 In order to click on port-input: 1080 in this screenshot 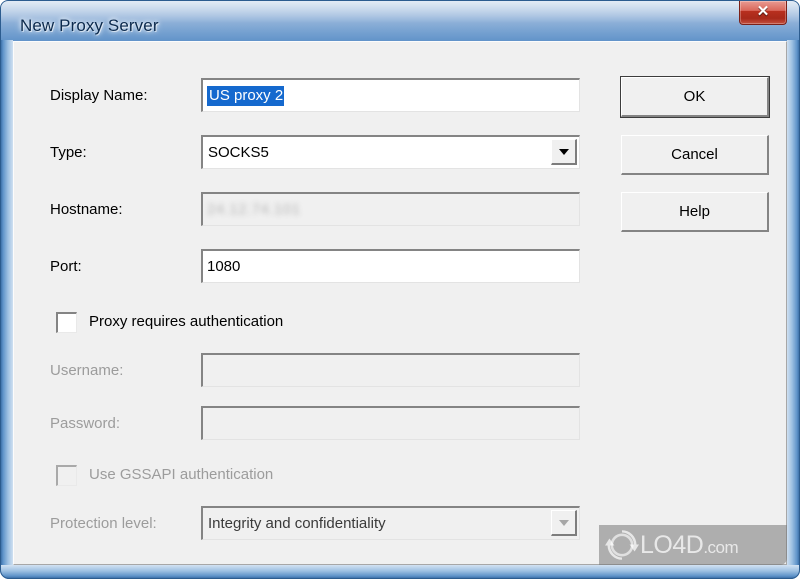, I will do `click(390, 266)`.